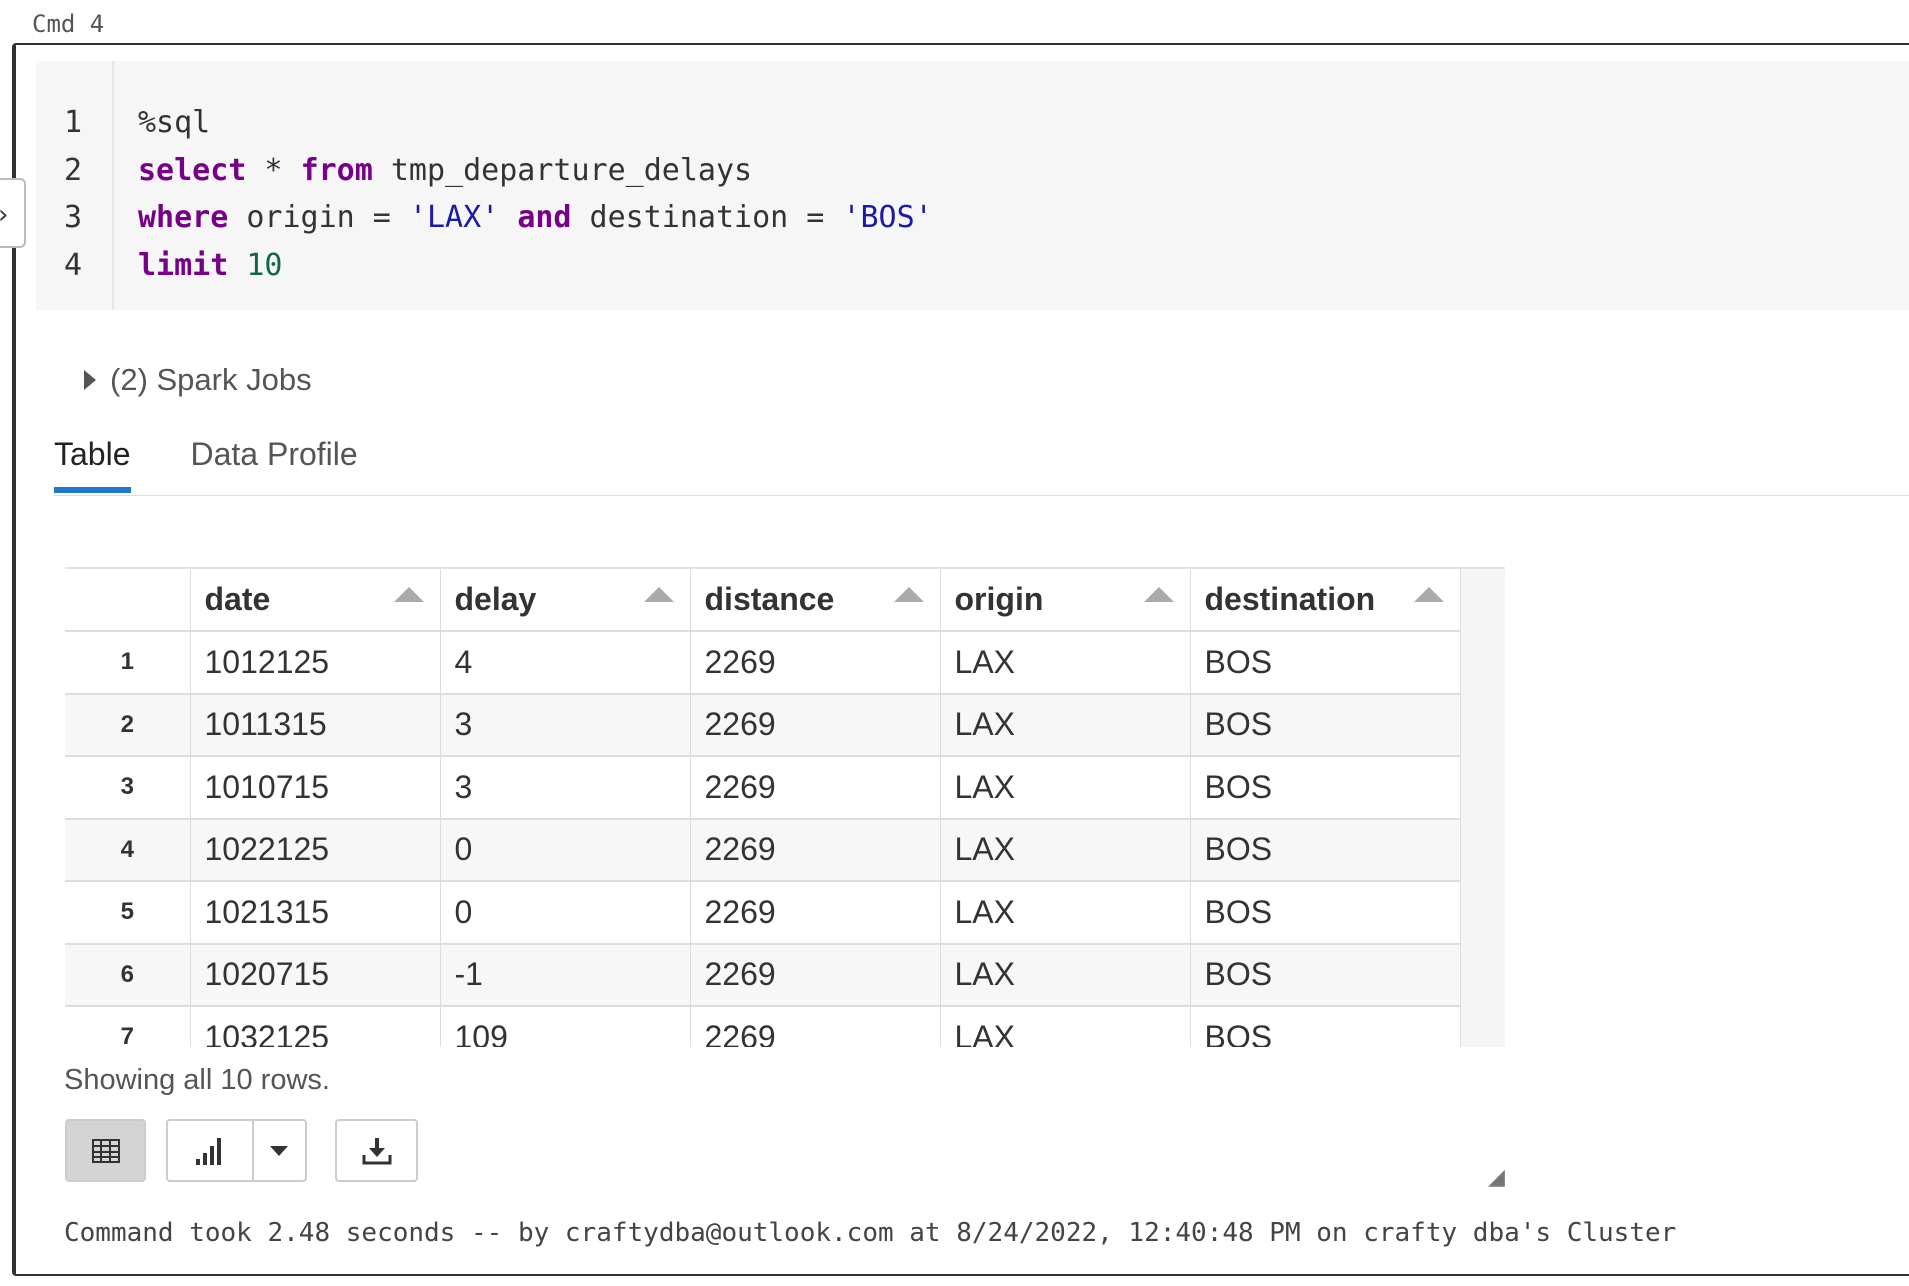  I want to click on column-header-label: origin, so click(999, 599).